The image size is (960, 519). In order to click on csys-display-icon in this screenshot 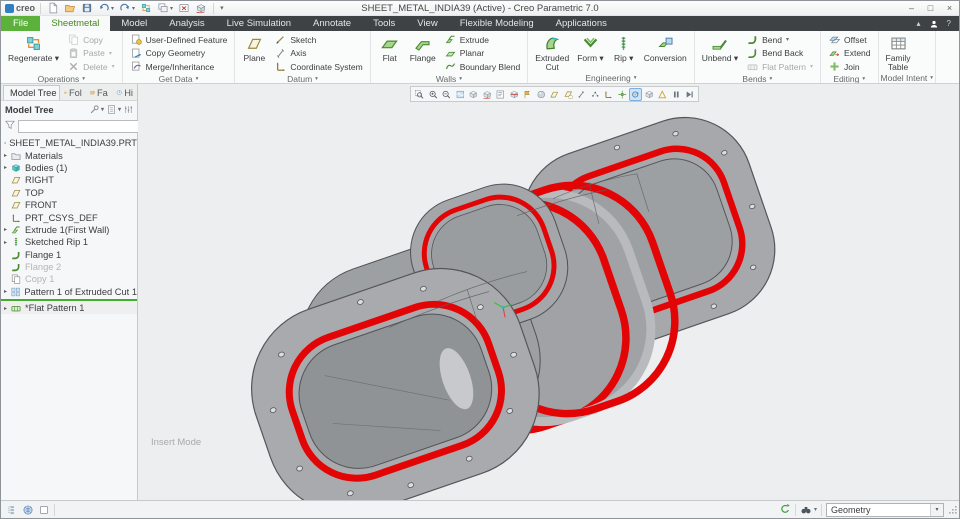, I will do `click(608, 94)`.